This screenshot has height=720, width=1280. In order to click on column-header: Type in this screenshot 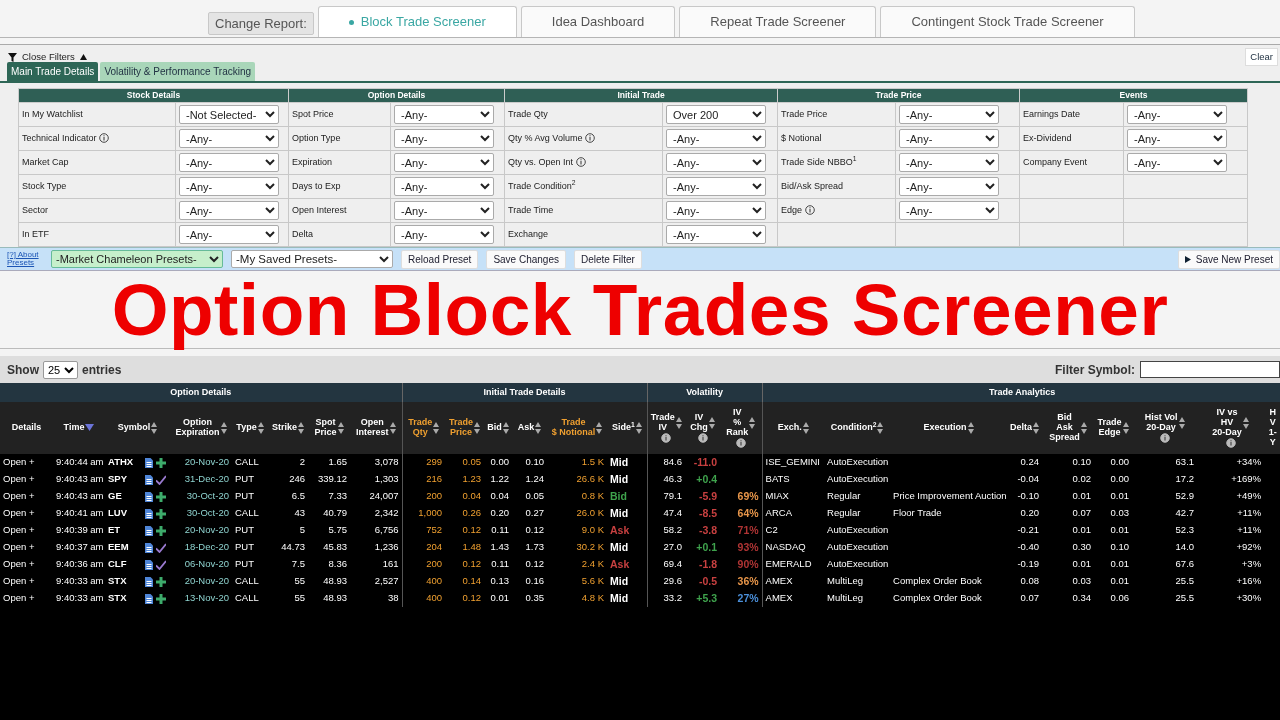, I will do `click(246, 428)`.